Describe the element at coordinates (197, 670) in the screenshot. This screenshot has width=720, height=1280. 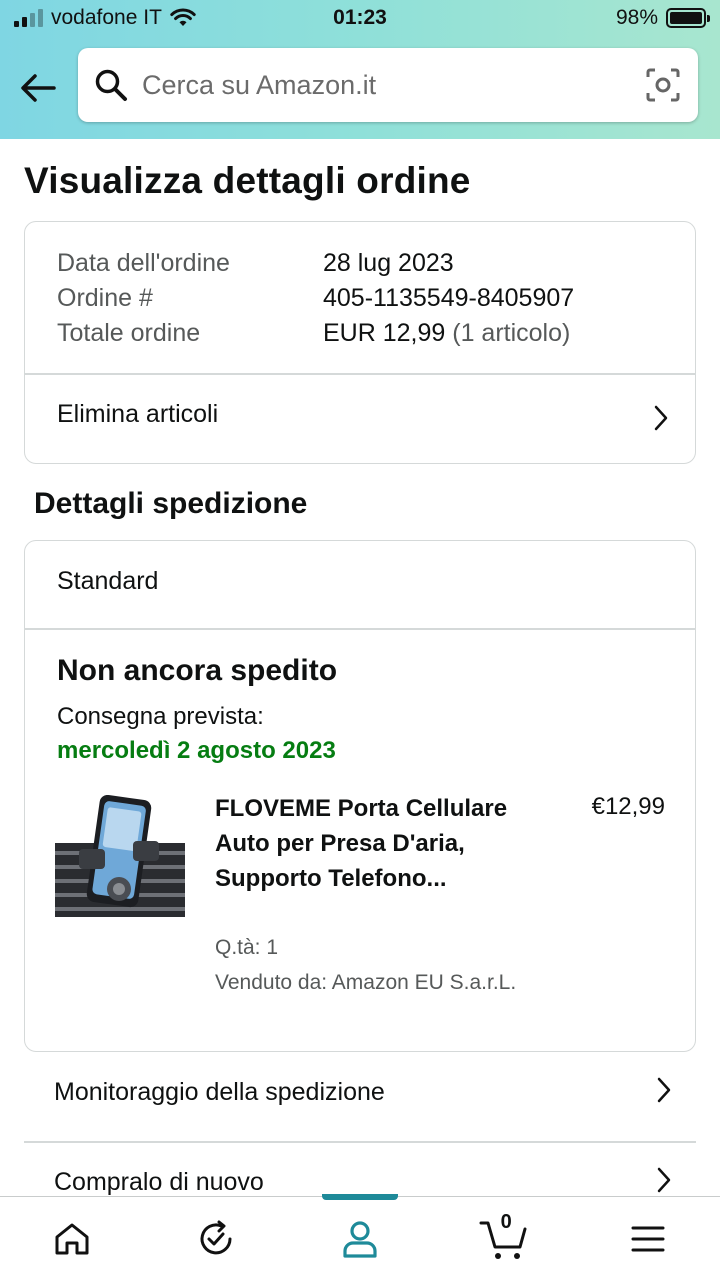
I see `shipment-status: Non ancora spedito` at that location.